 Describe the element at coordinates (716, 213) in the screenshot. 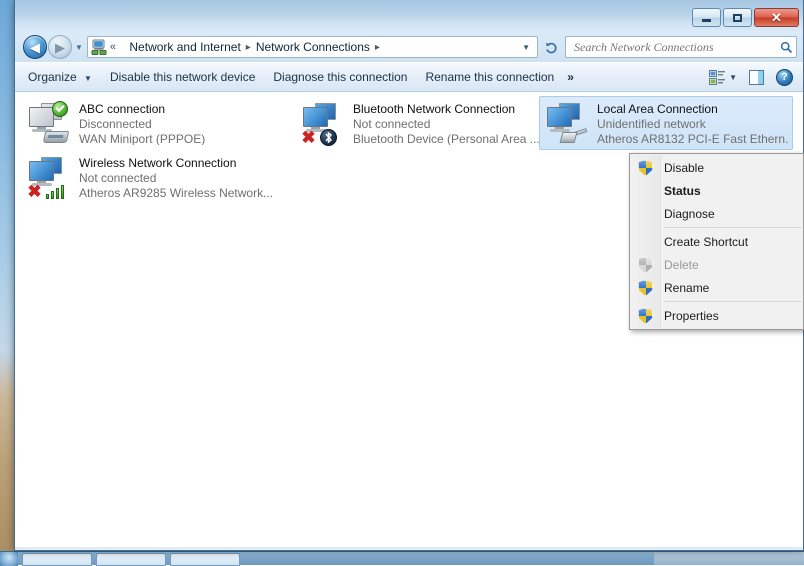

I see `context-menu-item-diagnose: Diagnose` at that location.